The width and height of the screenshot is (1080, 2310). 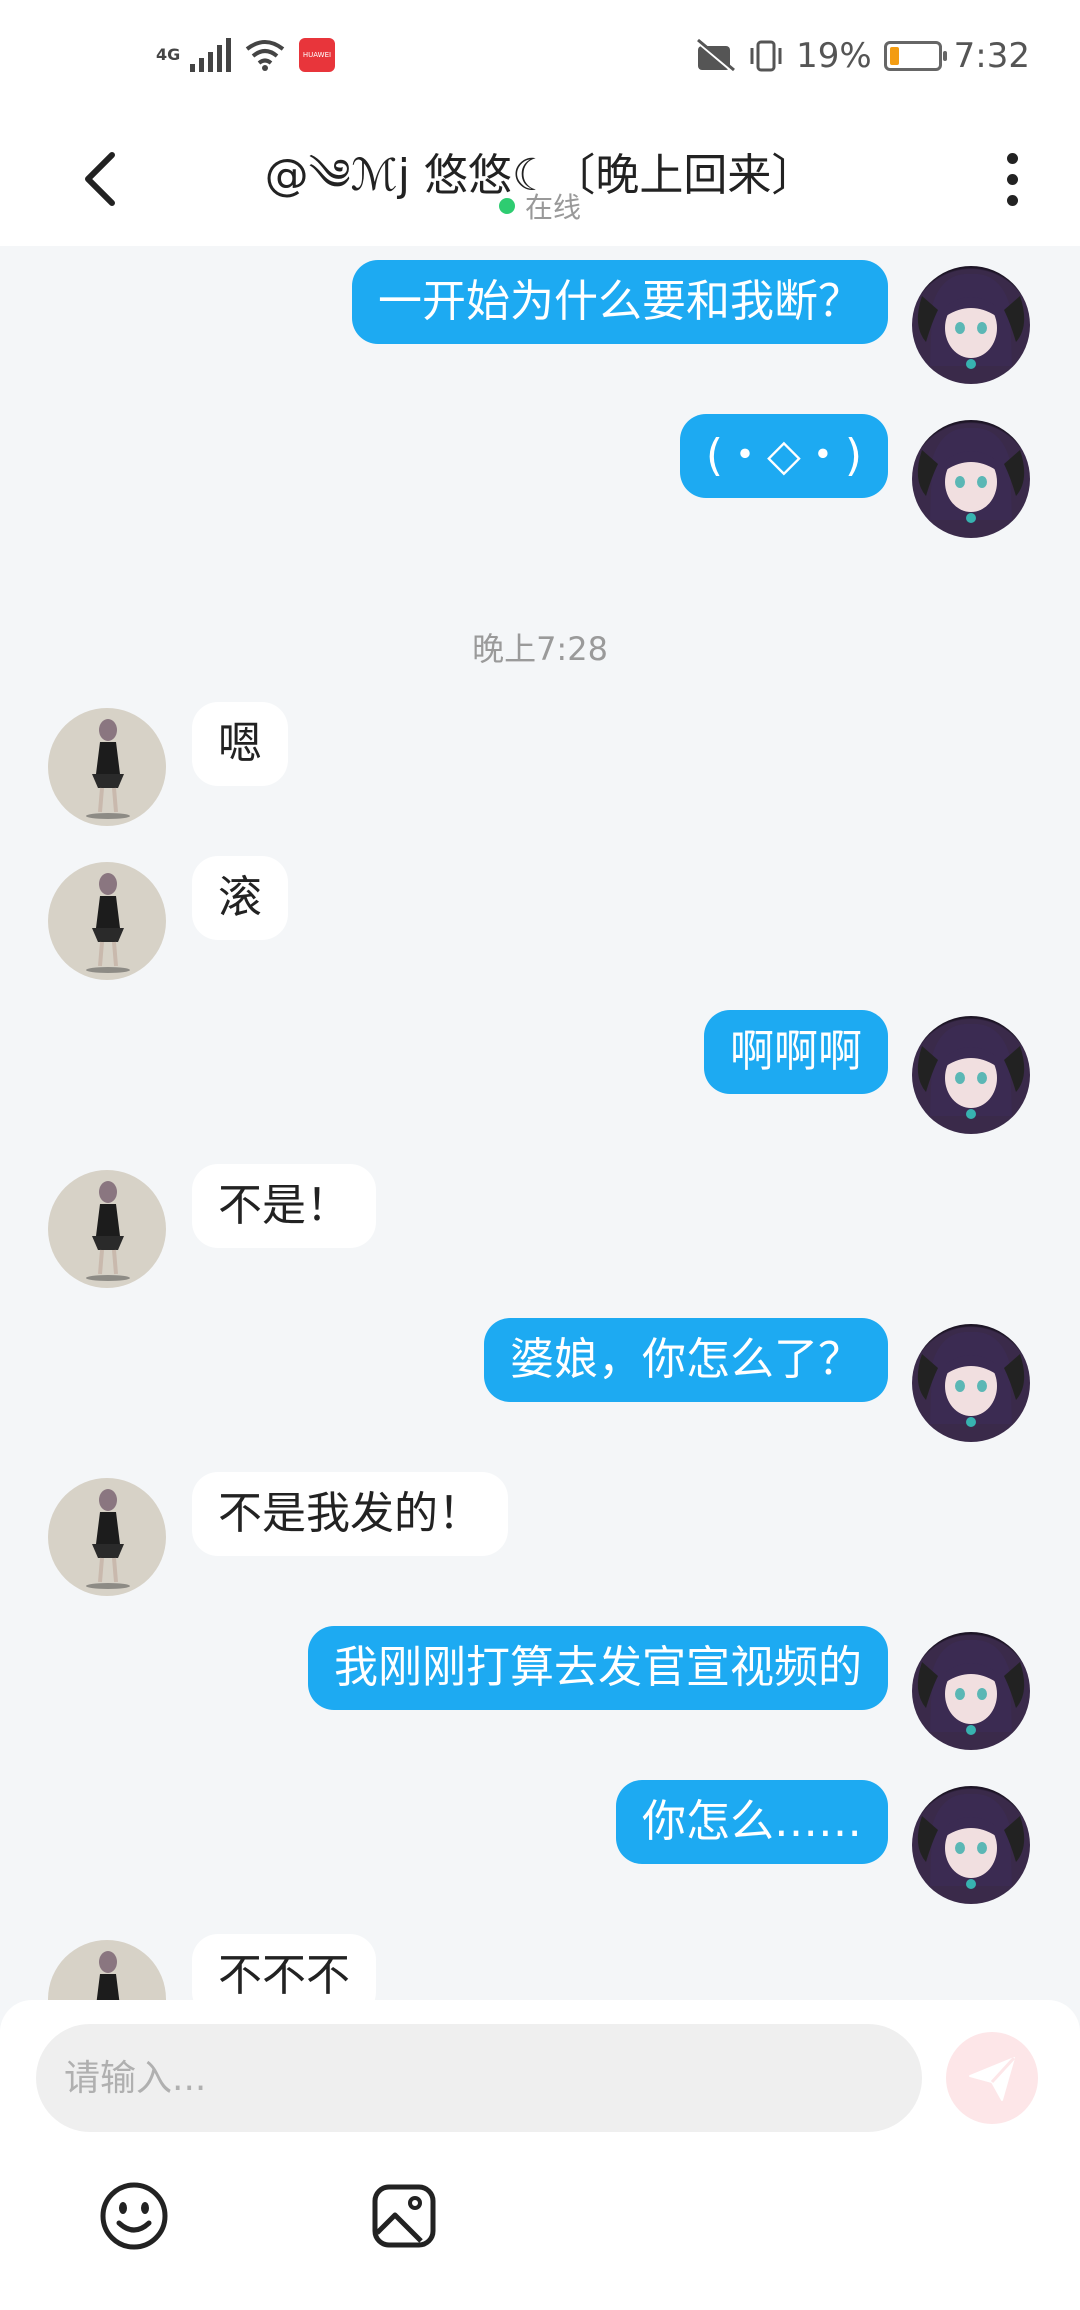 I want to click on status-bar: 4G HUAWEI 19% 7:32, so click(x=540, y=55).